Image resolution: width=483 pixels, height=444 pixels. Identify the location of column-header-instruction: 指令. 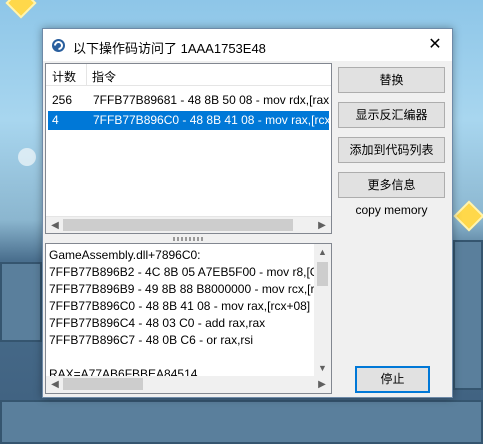
(104, 76).